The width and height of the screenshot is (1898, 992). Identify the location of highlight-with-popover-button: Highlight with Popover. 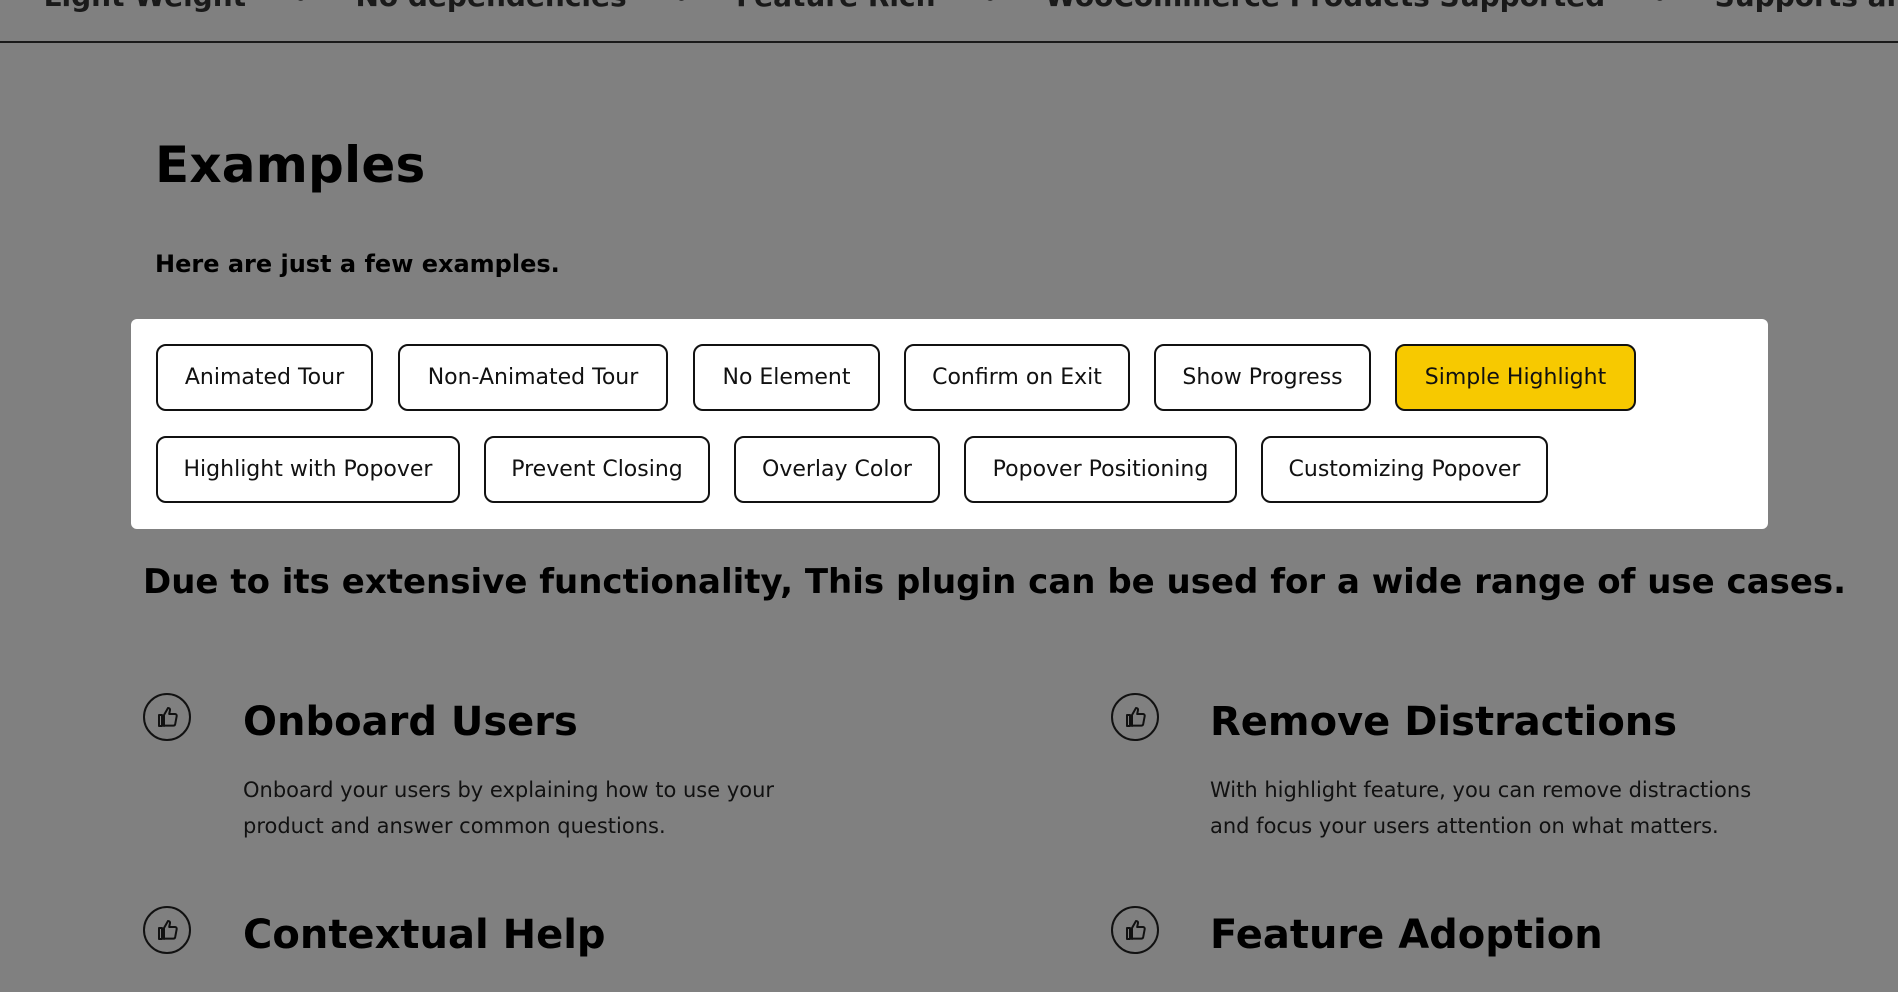
(308, 469).